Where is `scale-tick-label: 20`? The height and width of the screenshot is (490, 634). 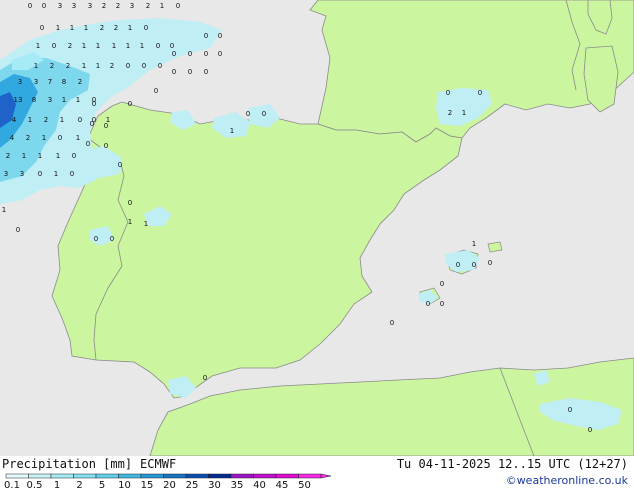 scale-tick-label: 20 is located at coordinates (169, 485).